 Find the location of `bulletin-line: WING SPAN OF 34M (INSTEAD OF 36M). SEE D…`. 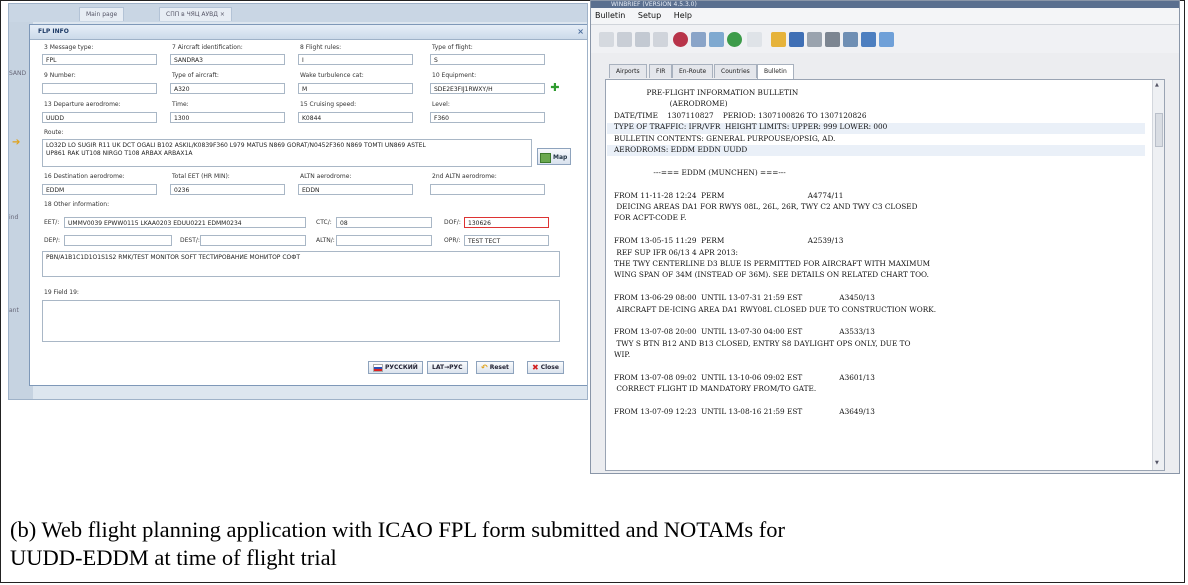

bulletin-line: WING SPAN OF 34M (INSTEAD OF 36M). SEE D… is located at coordinates (771, 275).